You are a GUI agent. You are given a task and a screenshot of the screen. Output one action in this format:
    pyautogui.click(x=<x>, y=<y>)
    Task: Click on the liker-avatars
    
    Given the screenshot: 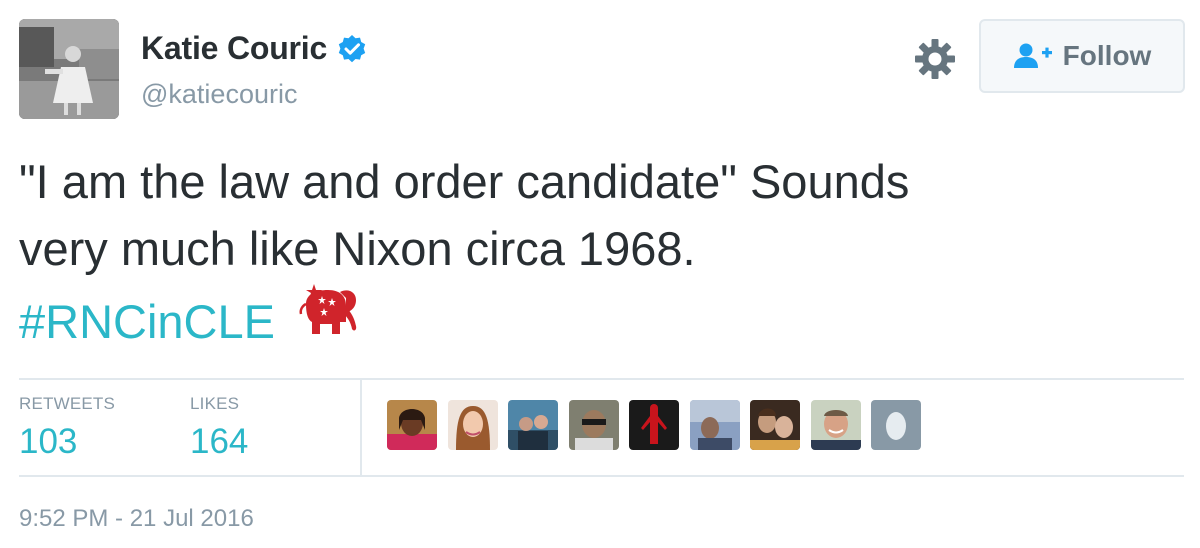 What is the action you would take?
    pyautogui.click(x=659, y=425)
    